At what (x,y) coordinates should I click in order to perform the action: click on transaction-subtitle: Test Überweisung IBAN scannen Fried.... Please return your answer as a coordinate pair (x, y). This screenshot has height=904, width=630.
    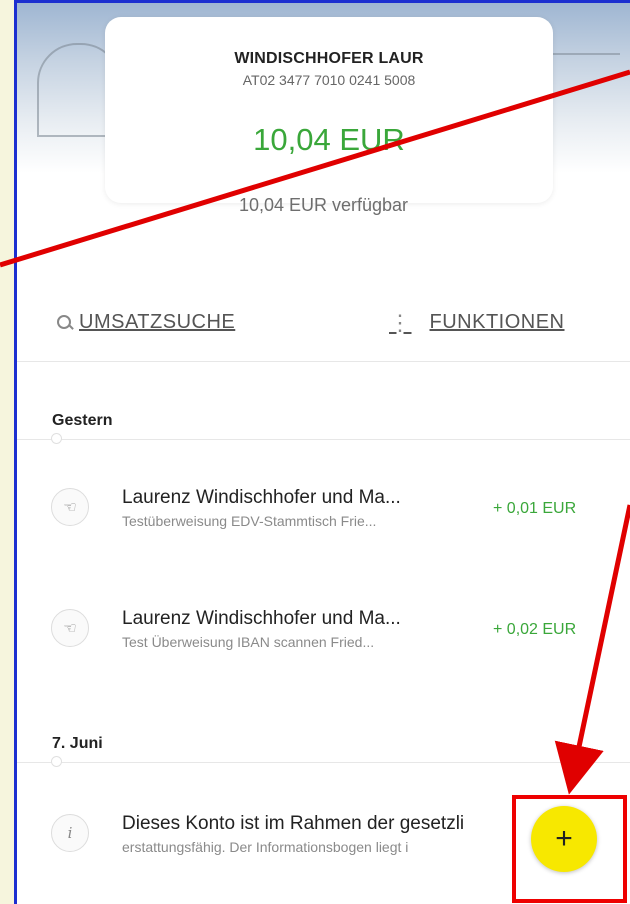
    Looking at the image, I should click on (248, 642).